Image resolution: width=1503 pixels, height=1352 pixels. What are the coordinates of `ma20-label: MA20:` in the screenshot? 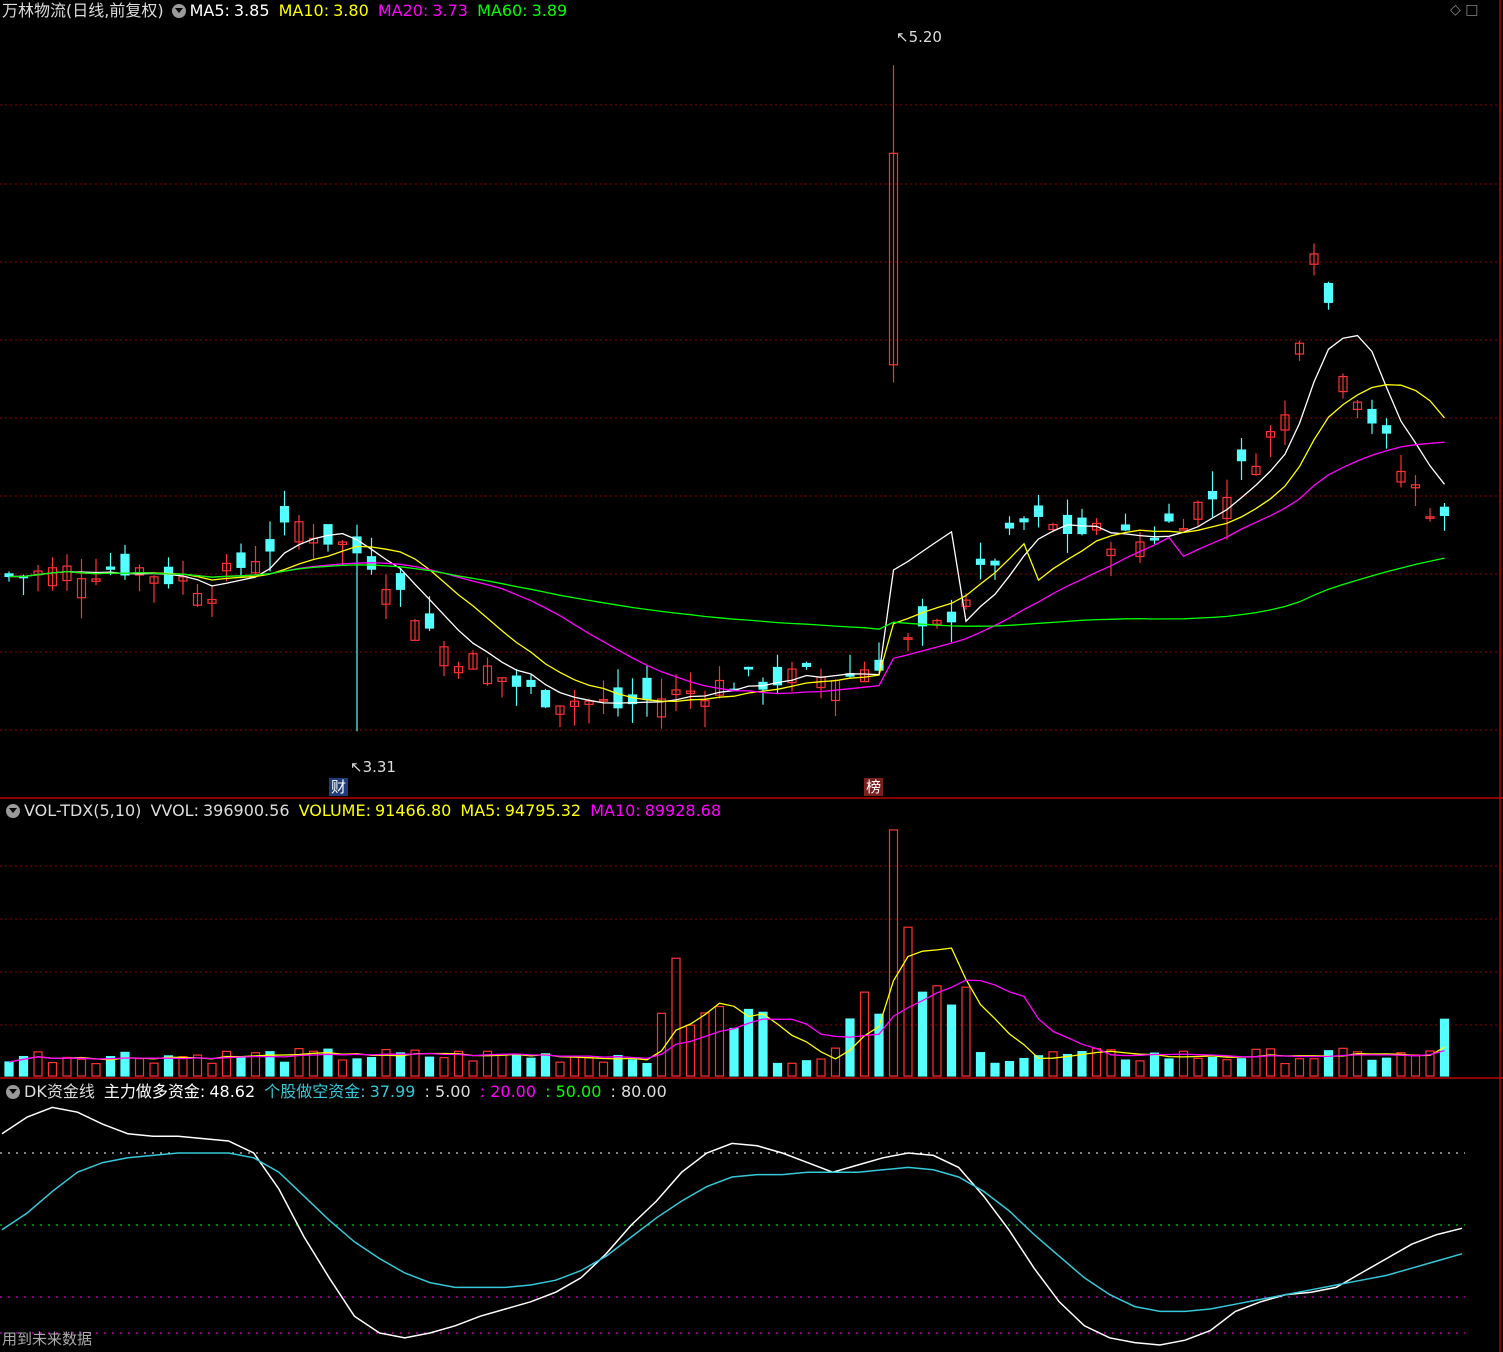 It's located at (403, 10).